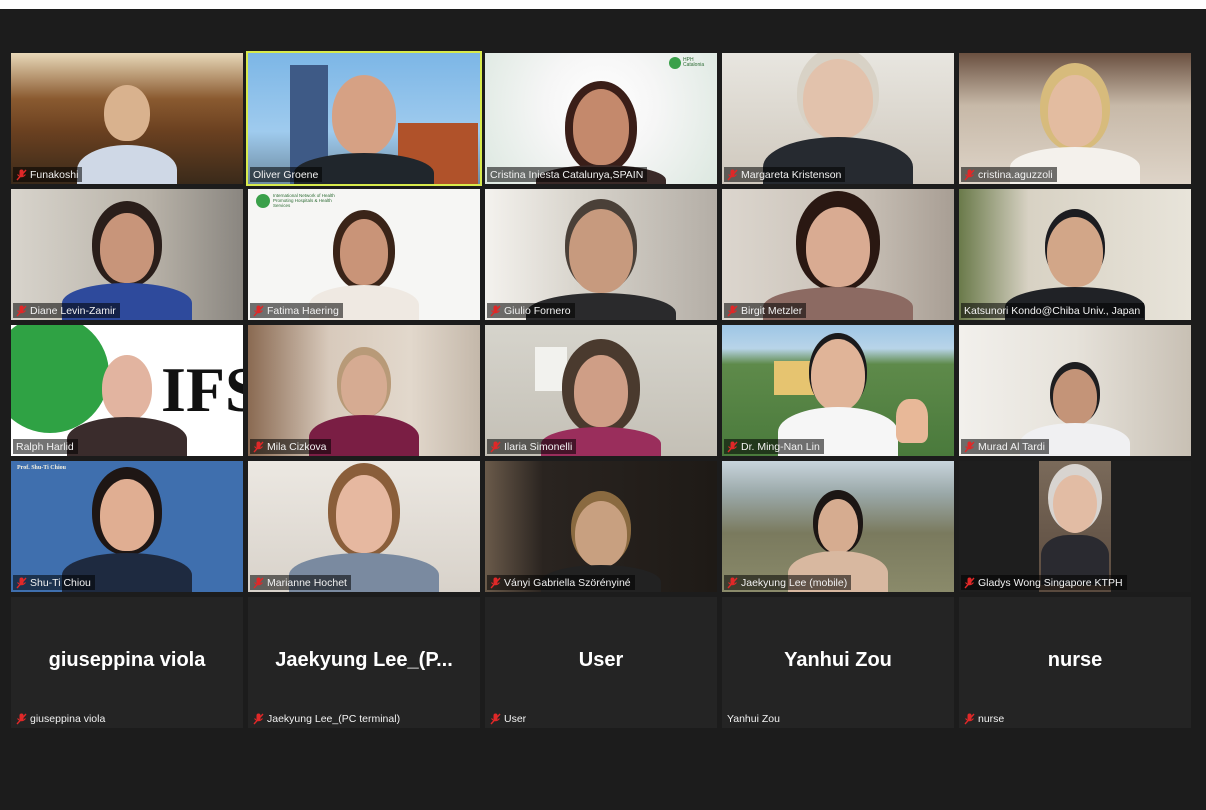  What do you see at coordinates (1044, 582) in the screenshot?
I see `name-label: Gladys Wong Singapore KTPH` at bounding box center [1044, 582].